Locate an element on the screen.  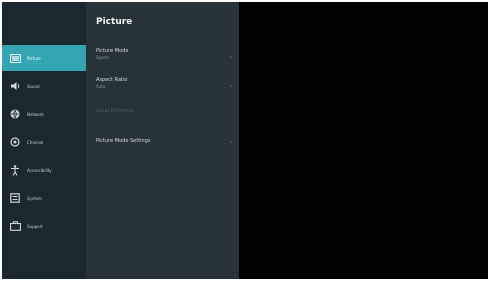
sidebar-item-label: Sound is located at coordinates (33, 86).